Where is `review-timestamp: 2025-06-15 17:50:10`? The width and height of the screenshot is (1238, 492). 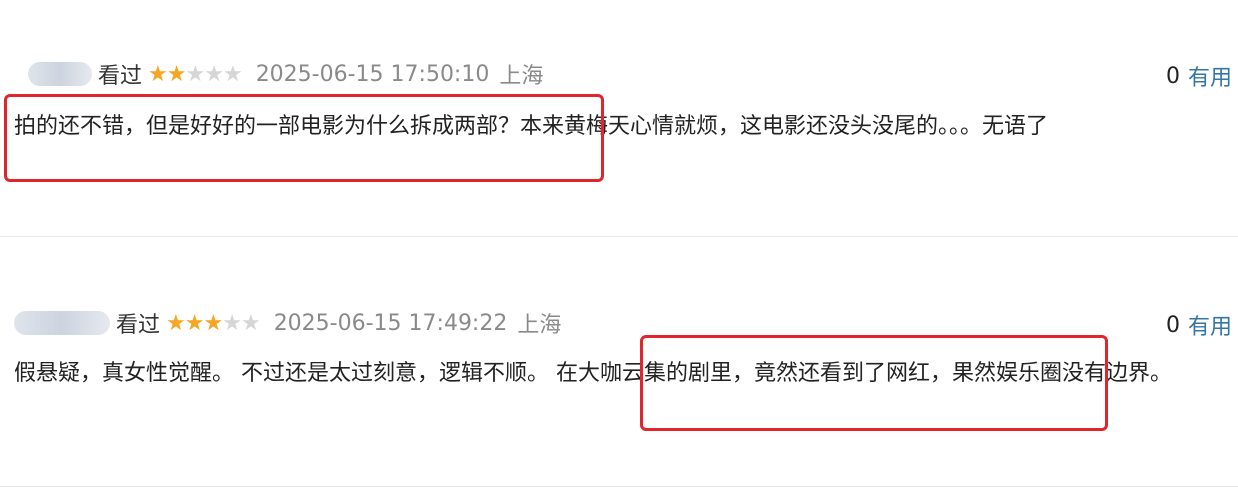 review-timestamp: 2025-06-15 17:50:10 is located at coordinates (372, 74).